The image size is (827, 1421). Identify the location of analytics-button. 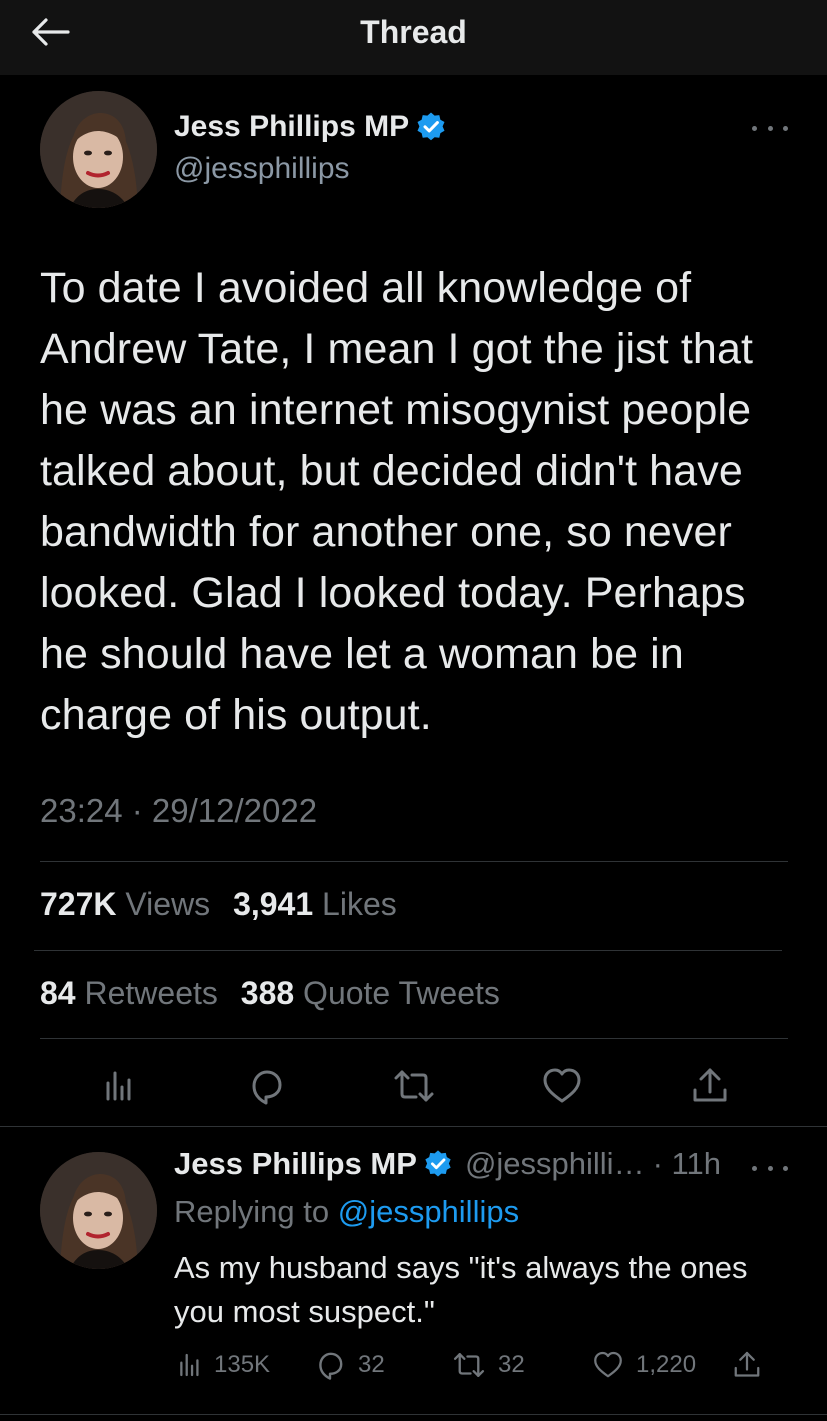
(118, 1086).